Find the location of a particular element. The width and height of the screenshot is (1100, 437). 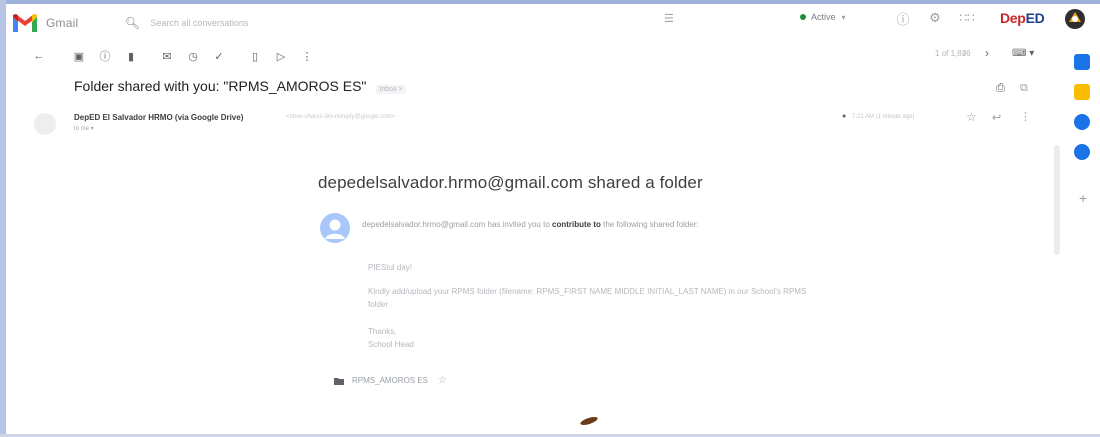

search-input: Search all conversations is located at coordinates (199, 23).